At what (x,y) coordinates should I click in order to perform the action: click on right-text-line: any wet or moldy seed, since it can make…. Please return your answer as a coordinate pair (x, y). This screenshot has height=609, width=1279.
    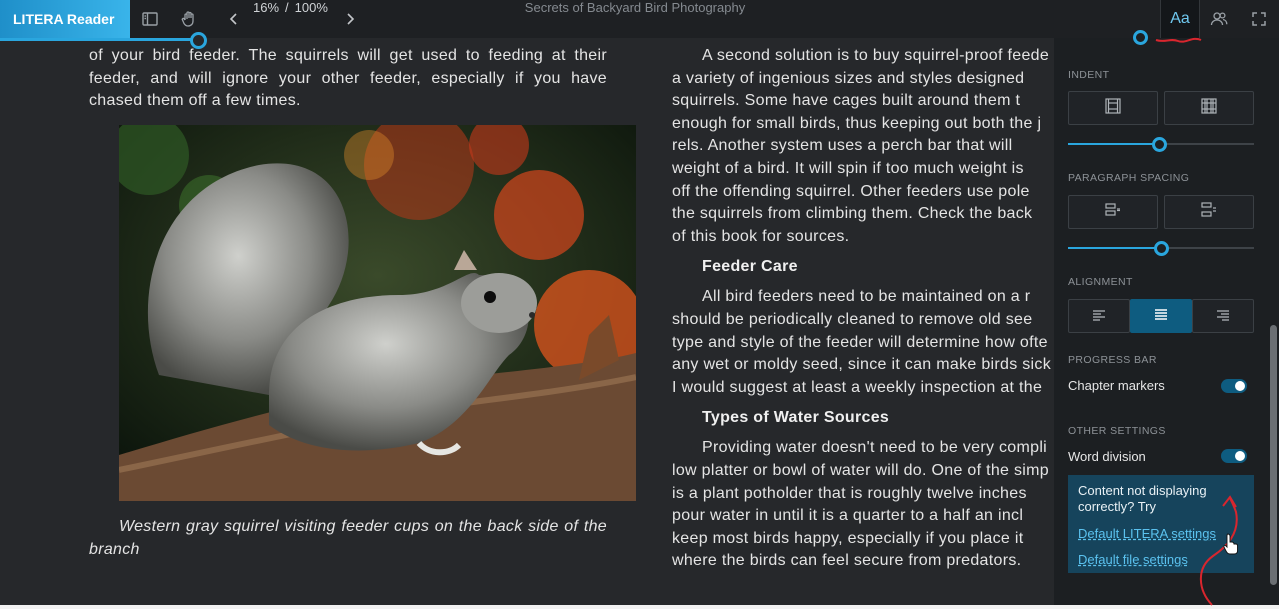
    Looking at the image, I should click on (862, 365).